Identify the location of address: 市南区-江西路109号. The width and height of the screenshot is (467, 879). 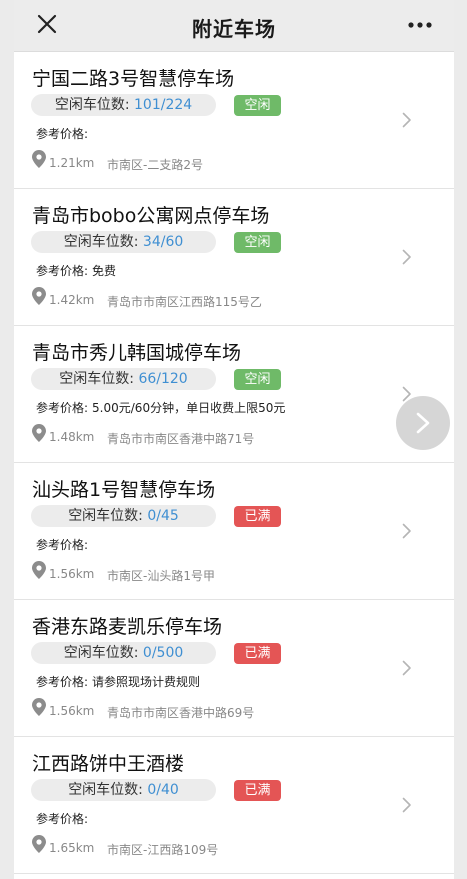
(163, 850).